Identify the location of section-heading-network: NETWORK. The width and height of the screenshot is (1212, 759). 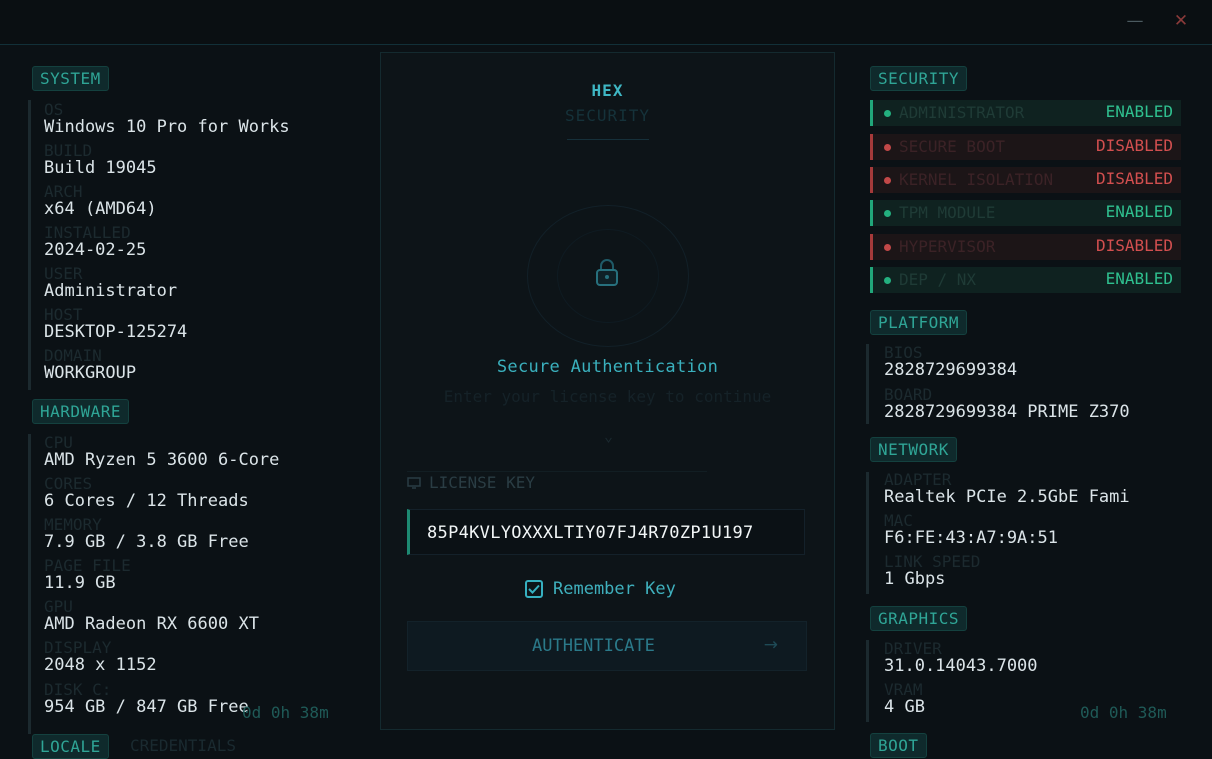
(913, 449).